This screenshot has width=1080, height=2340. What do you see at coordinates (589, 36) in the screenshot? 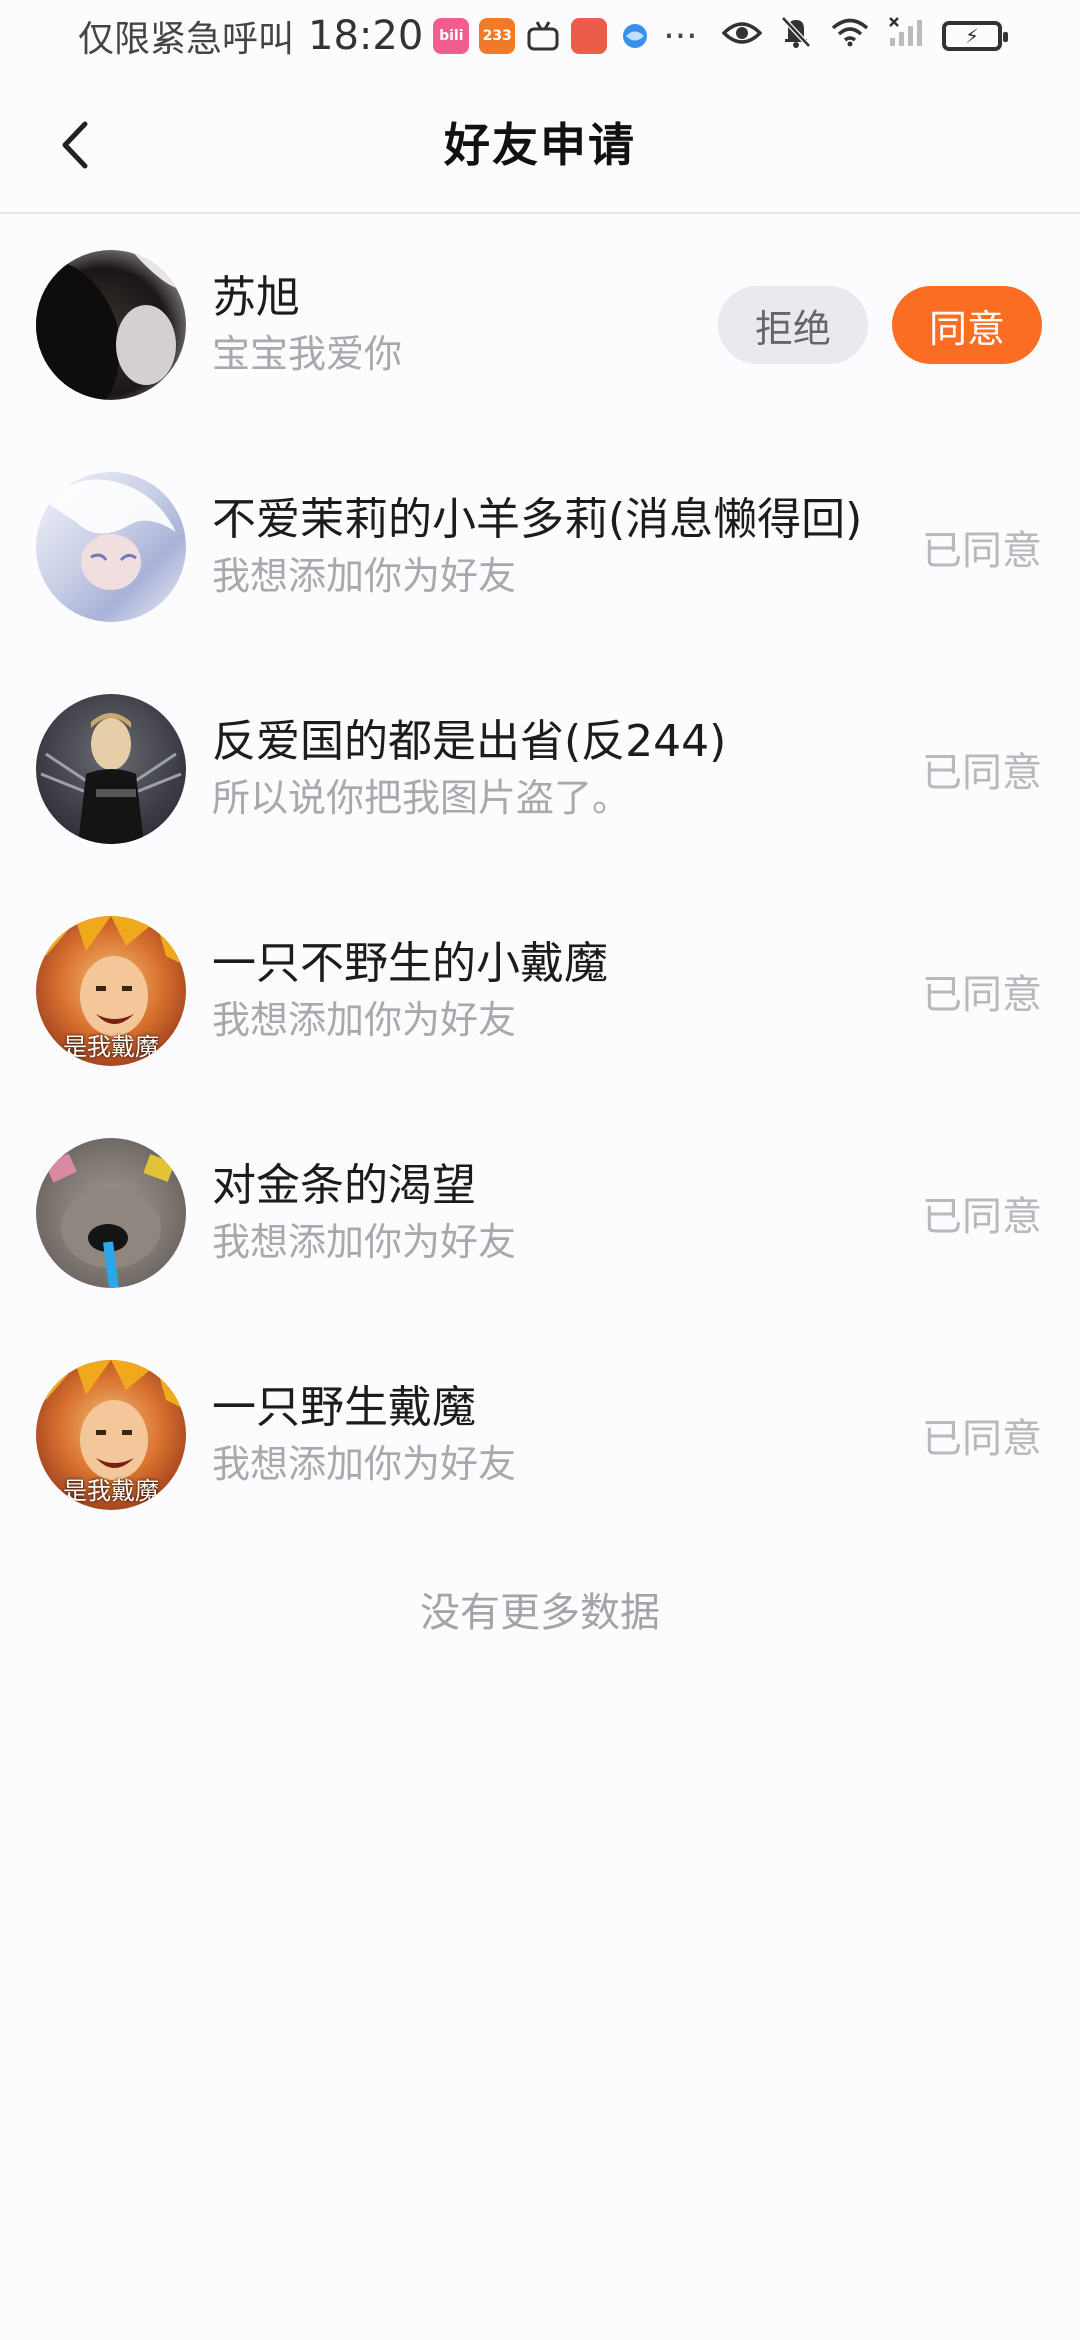
I see `shopping-icon` at bounding box center [589, 36].